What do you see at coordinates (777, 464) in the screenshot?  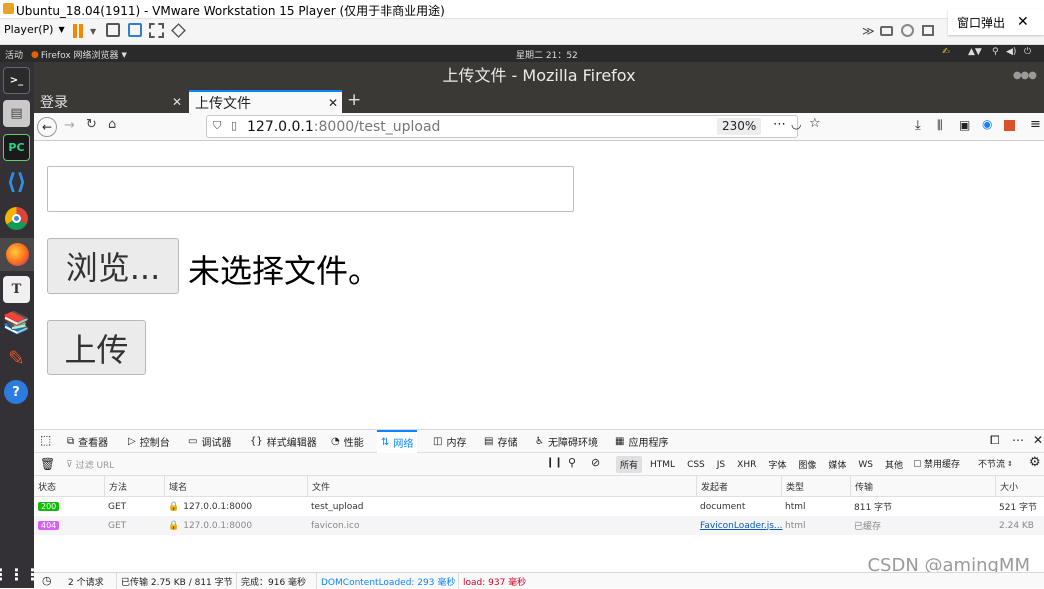 I see `filter-fonts: 字体` at bounding box center [777, 464].